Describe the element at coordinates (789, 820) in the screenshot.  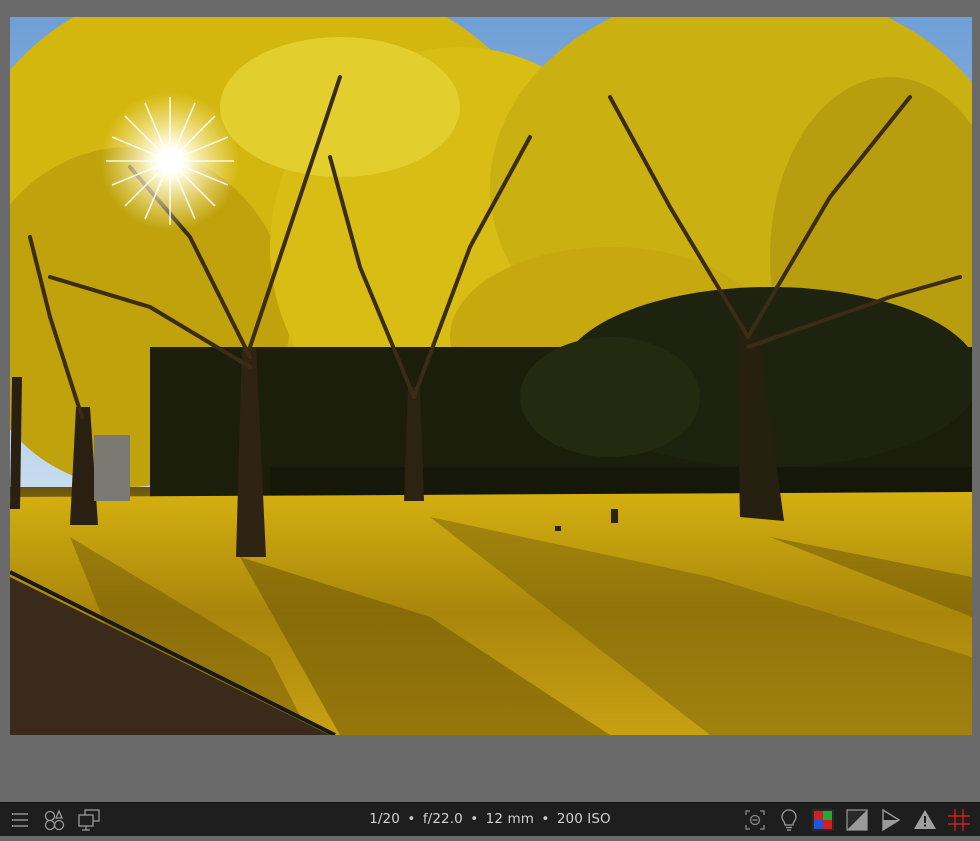
I see `color-assessment-icon` at that location.